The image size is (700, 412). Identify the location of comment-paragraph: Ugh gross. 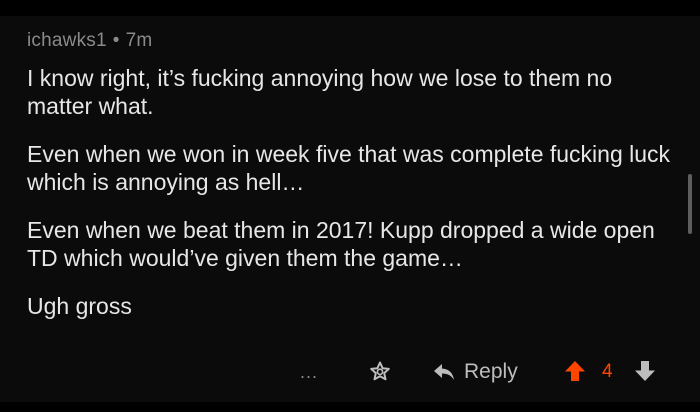
(79, 306).